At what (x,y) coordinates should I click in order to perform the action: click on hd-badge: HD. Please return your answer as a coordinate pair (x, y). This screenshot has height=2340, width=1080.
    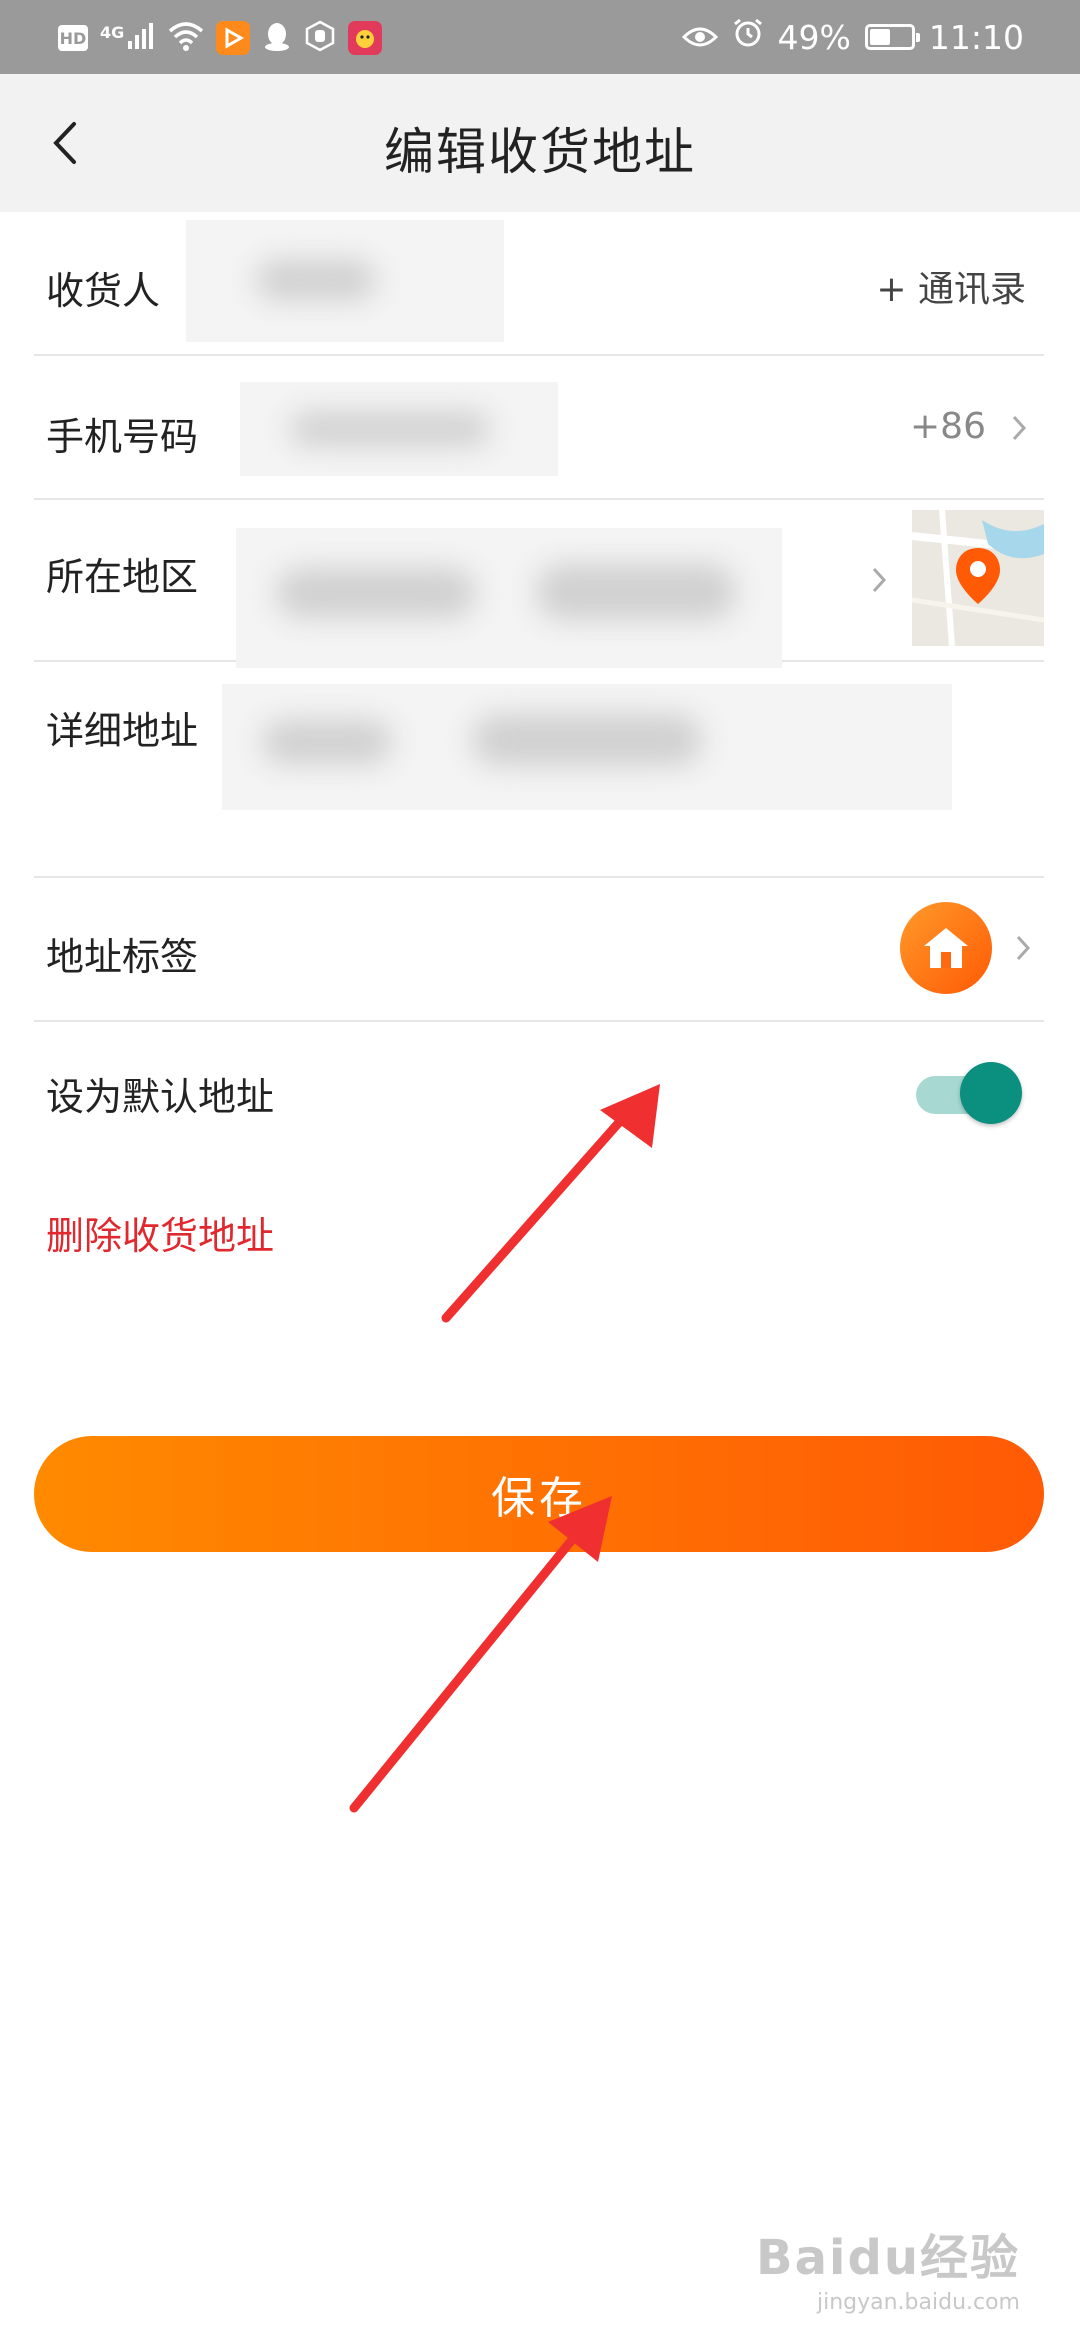
    Looking at the image, I should click on (73, 38).